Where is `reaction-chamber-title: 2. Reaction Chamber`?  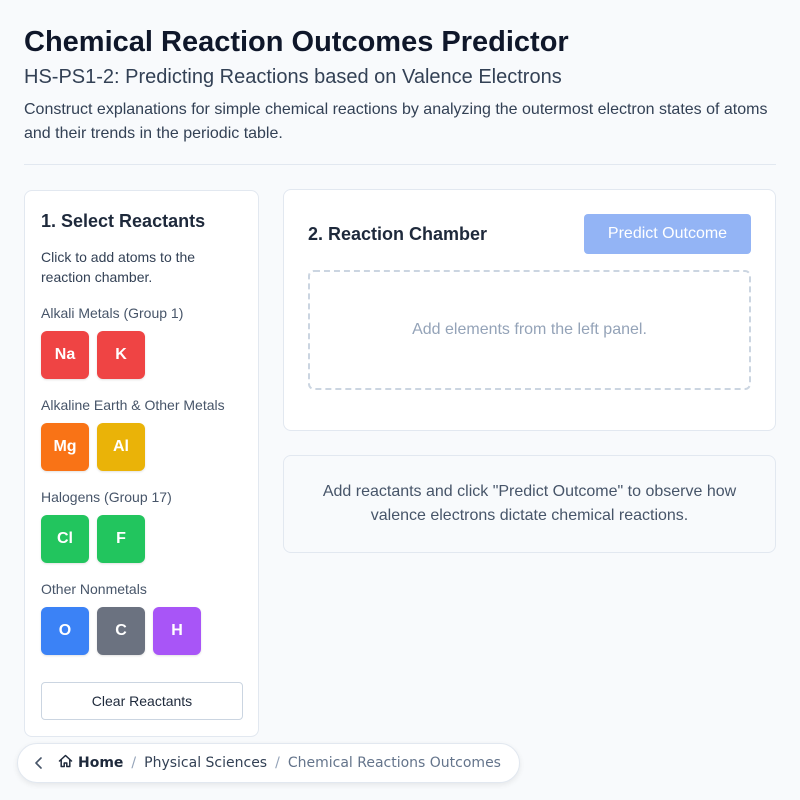 reaction-chamber-title: 2. Reaction Chamber is located at coordinates (398, 234).